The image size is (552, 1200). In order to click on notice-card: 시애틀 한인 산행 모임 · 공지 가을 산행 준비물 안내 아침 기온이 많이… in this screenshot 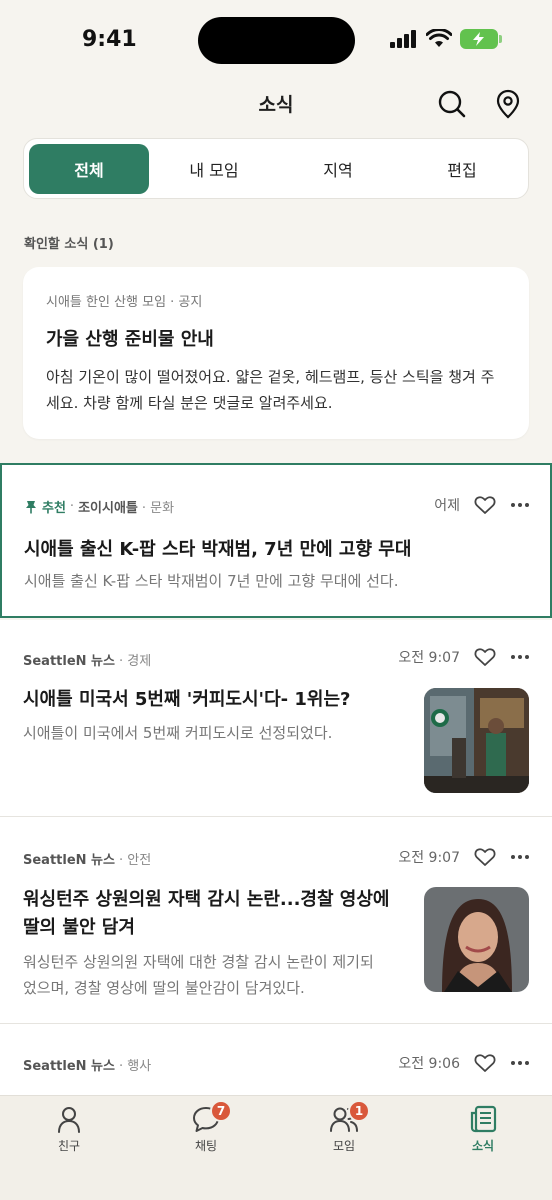, I will do `click(276, 353)`.